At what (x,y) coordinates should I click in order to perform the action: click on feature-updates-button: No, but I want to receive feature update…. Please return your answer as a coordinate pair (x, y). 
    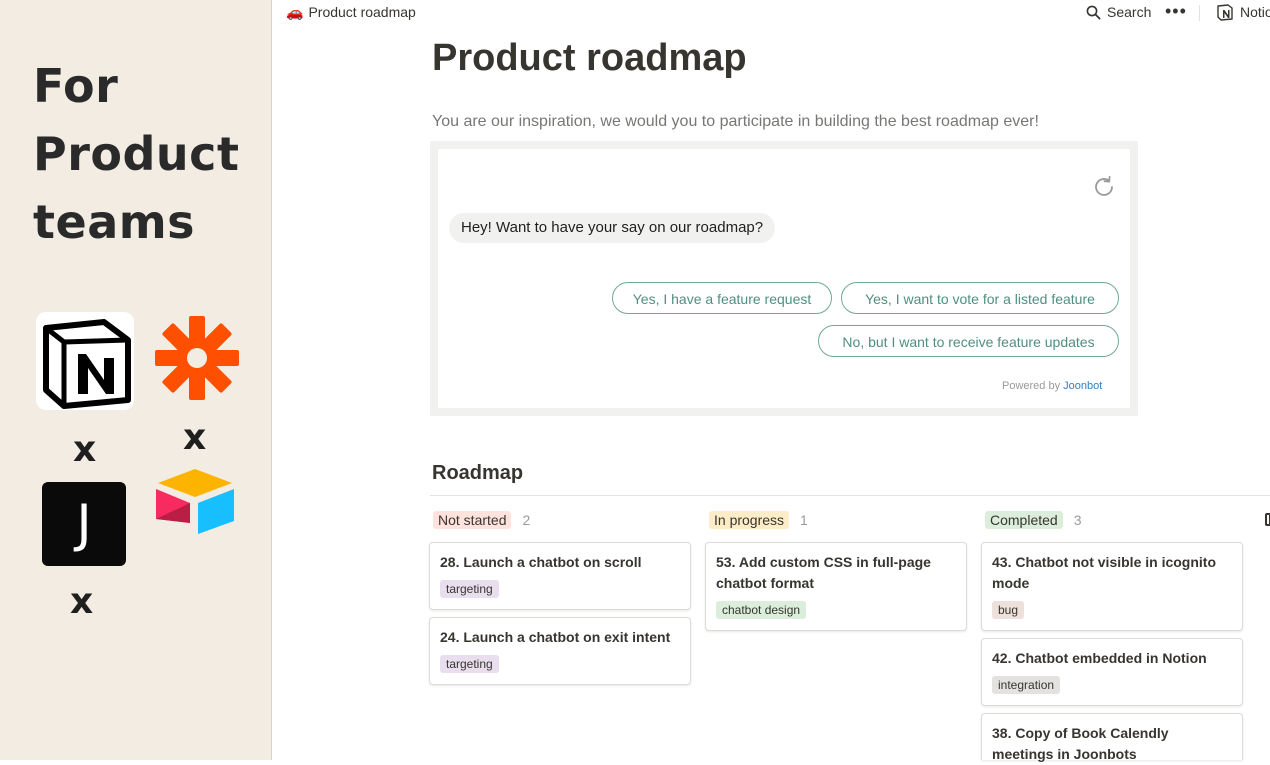
    Looking at the image, I should click on (968, 341).